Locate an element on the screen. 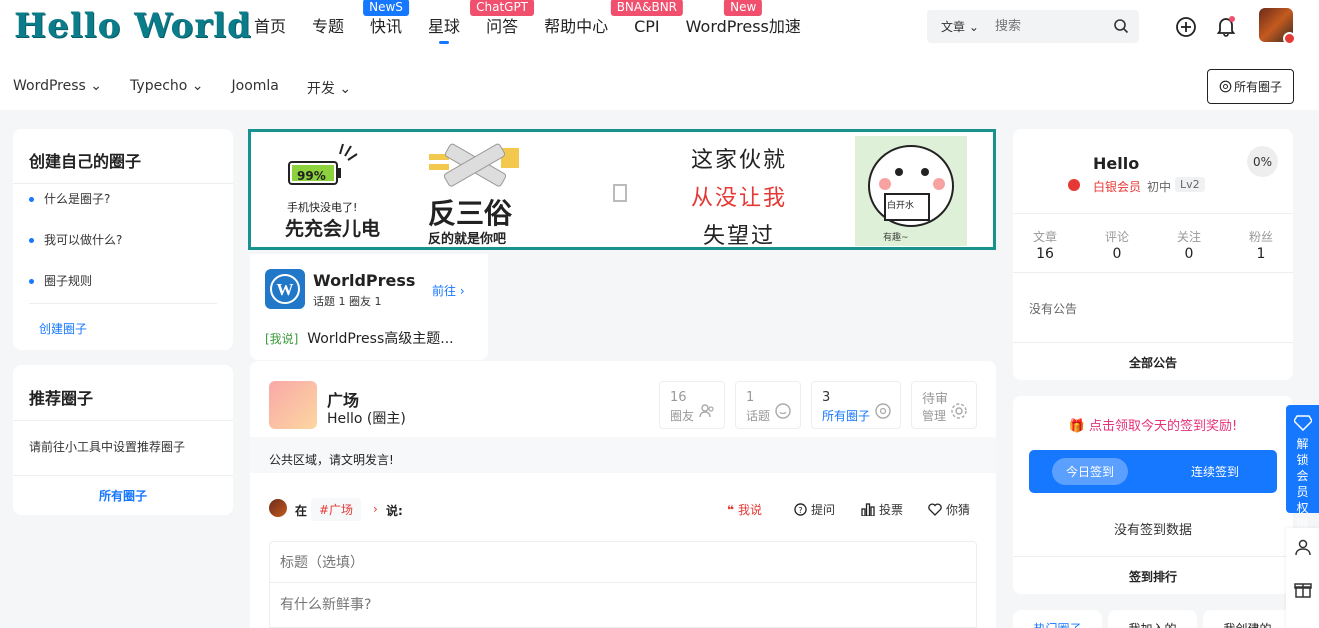 The height and width of the screenshot is (628, 1319). subnav-joomla: Joomla is located at coordinates (255, 88).